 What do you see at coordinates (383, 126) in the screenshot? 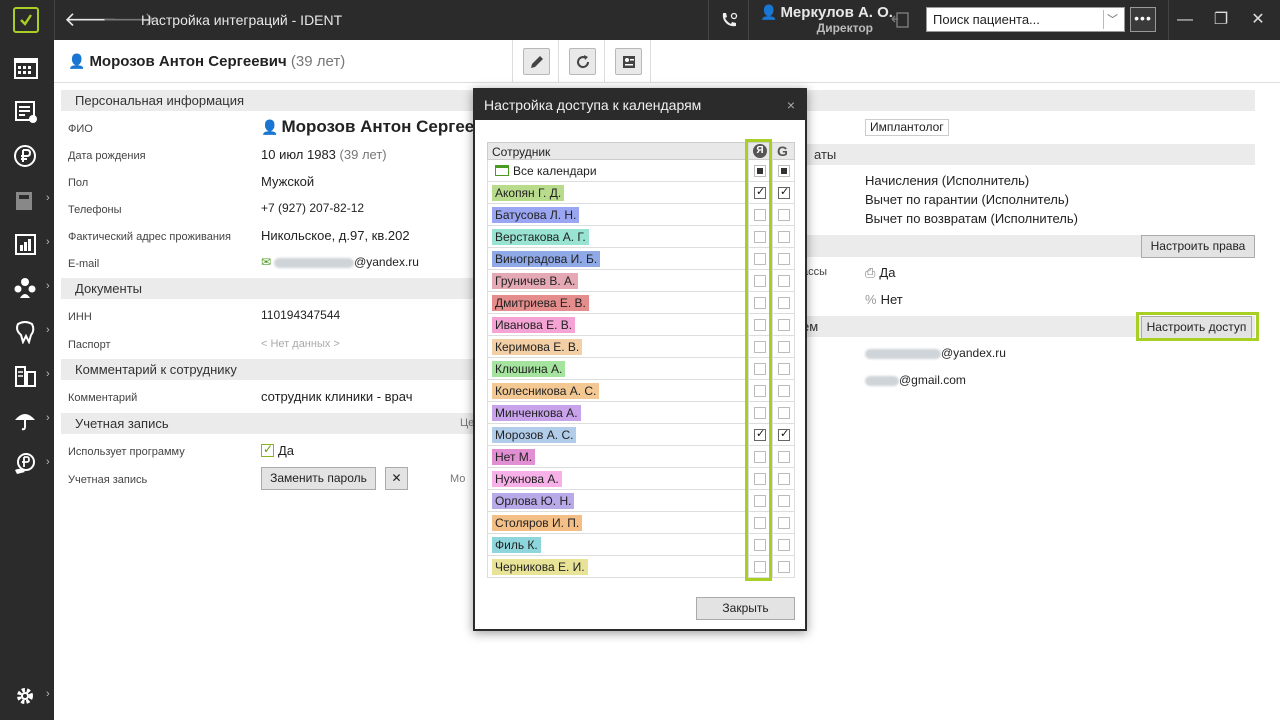
I see `fio-value: 👤 Морозов Антон Сергеевич` at bounding box center [383, 126].